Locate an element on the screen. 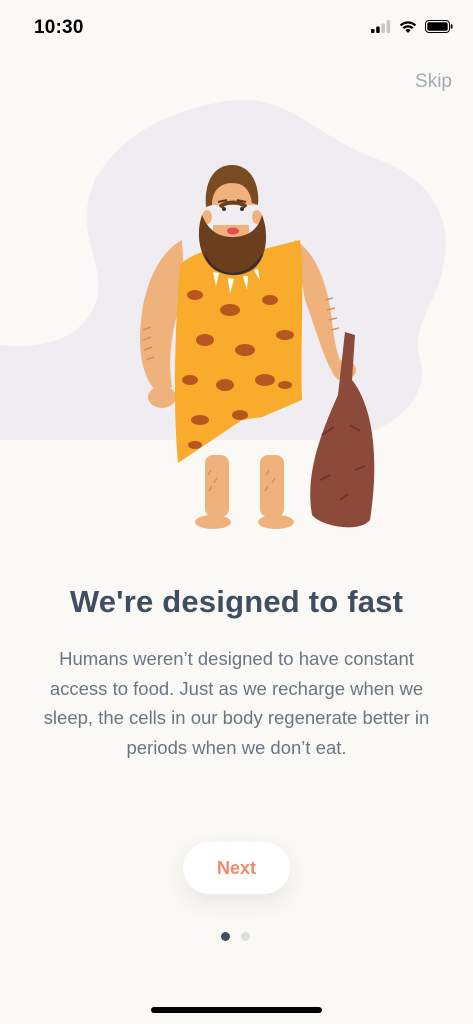 The height and width of the screenshot is (1024, 473). skip-button: Skip is located at coordinates (433, 82).